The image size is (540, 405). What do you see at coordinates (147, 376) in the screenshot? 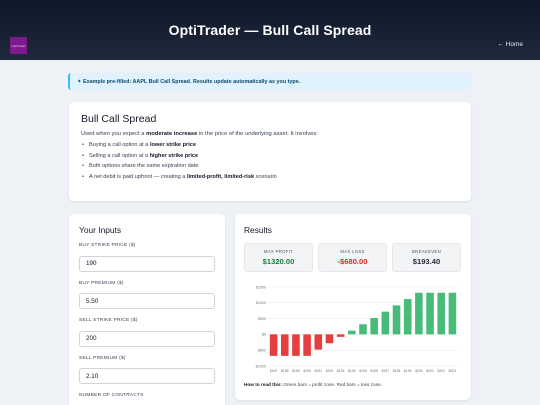
I see `sell-premium-input` at bounding box center [147, 376].